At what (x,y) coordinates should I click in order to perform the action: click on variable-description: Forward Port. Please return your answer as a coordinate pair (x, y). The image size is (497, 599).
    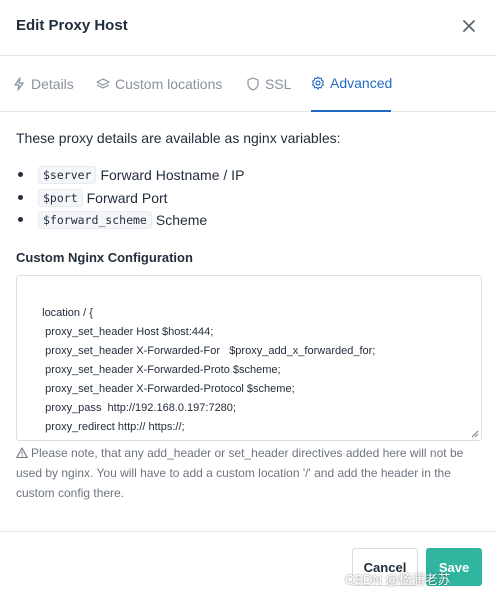
    Looking at the image, I should click on (127, 197).